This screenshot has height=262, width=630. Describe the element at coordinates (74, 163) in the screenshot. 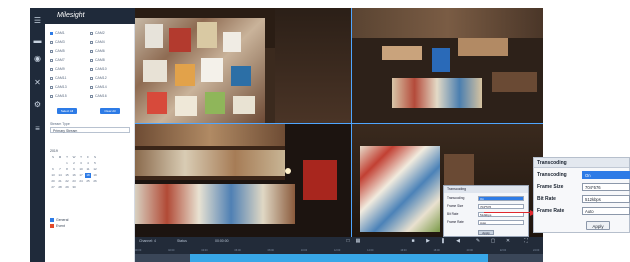

I see `calendar-day: 2` at that location.